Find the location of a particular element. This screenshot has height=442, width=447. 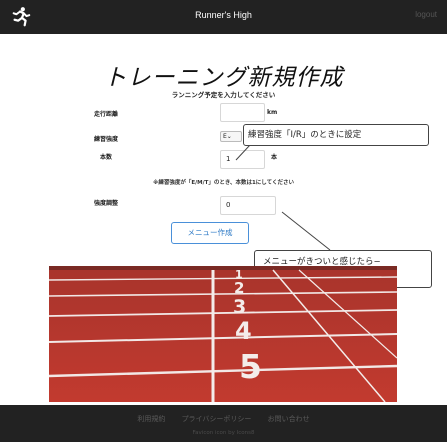

footer-link-terms: 利用規約 is located at coordinates (151, 419).